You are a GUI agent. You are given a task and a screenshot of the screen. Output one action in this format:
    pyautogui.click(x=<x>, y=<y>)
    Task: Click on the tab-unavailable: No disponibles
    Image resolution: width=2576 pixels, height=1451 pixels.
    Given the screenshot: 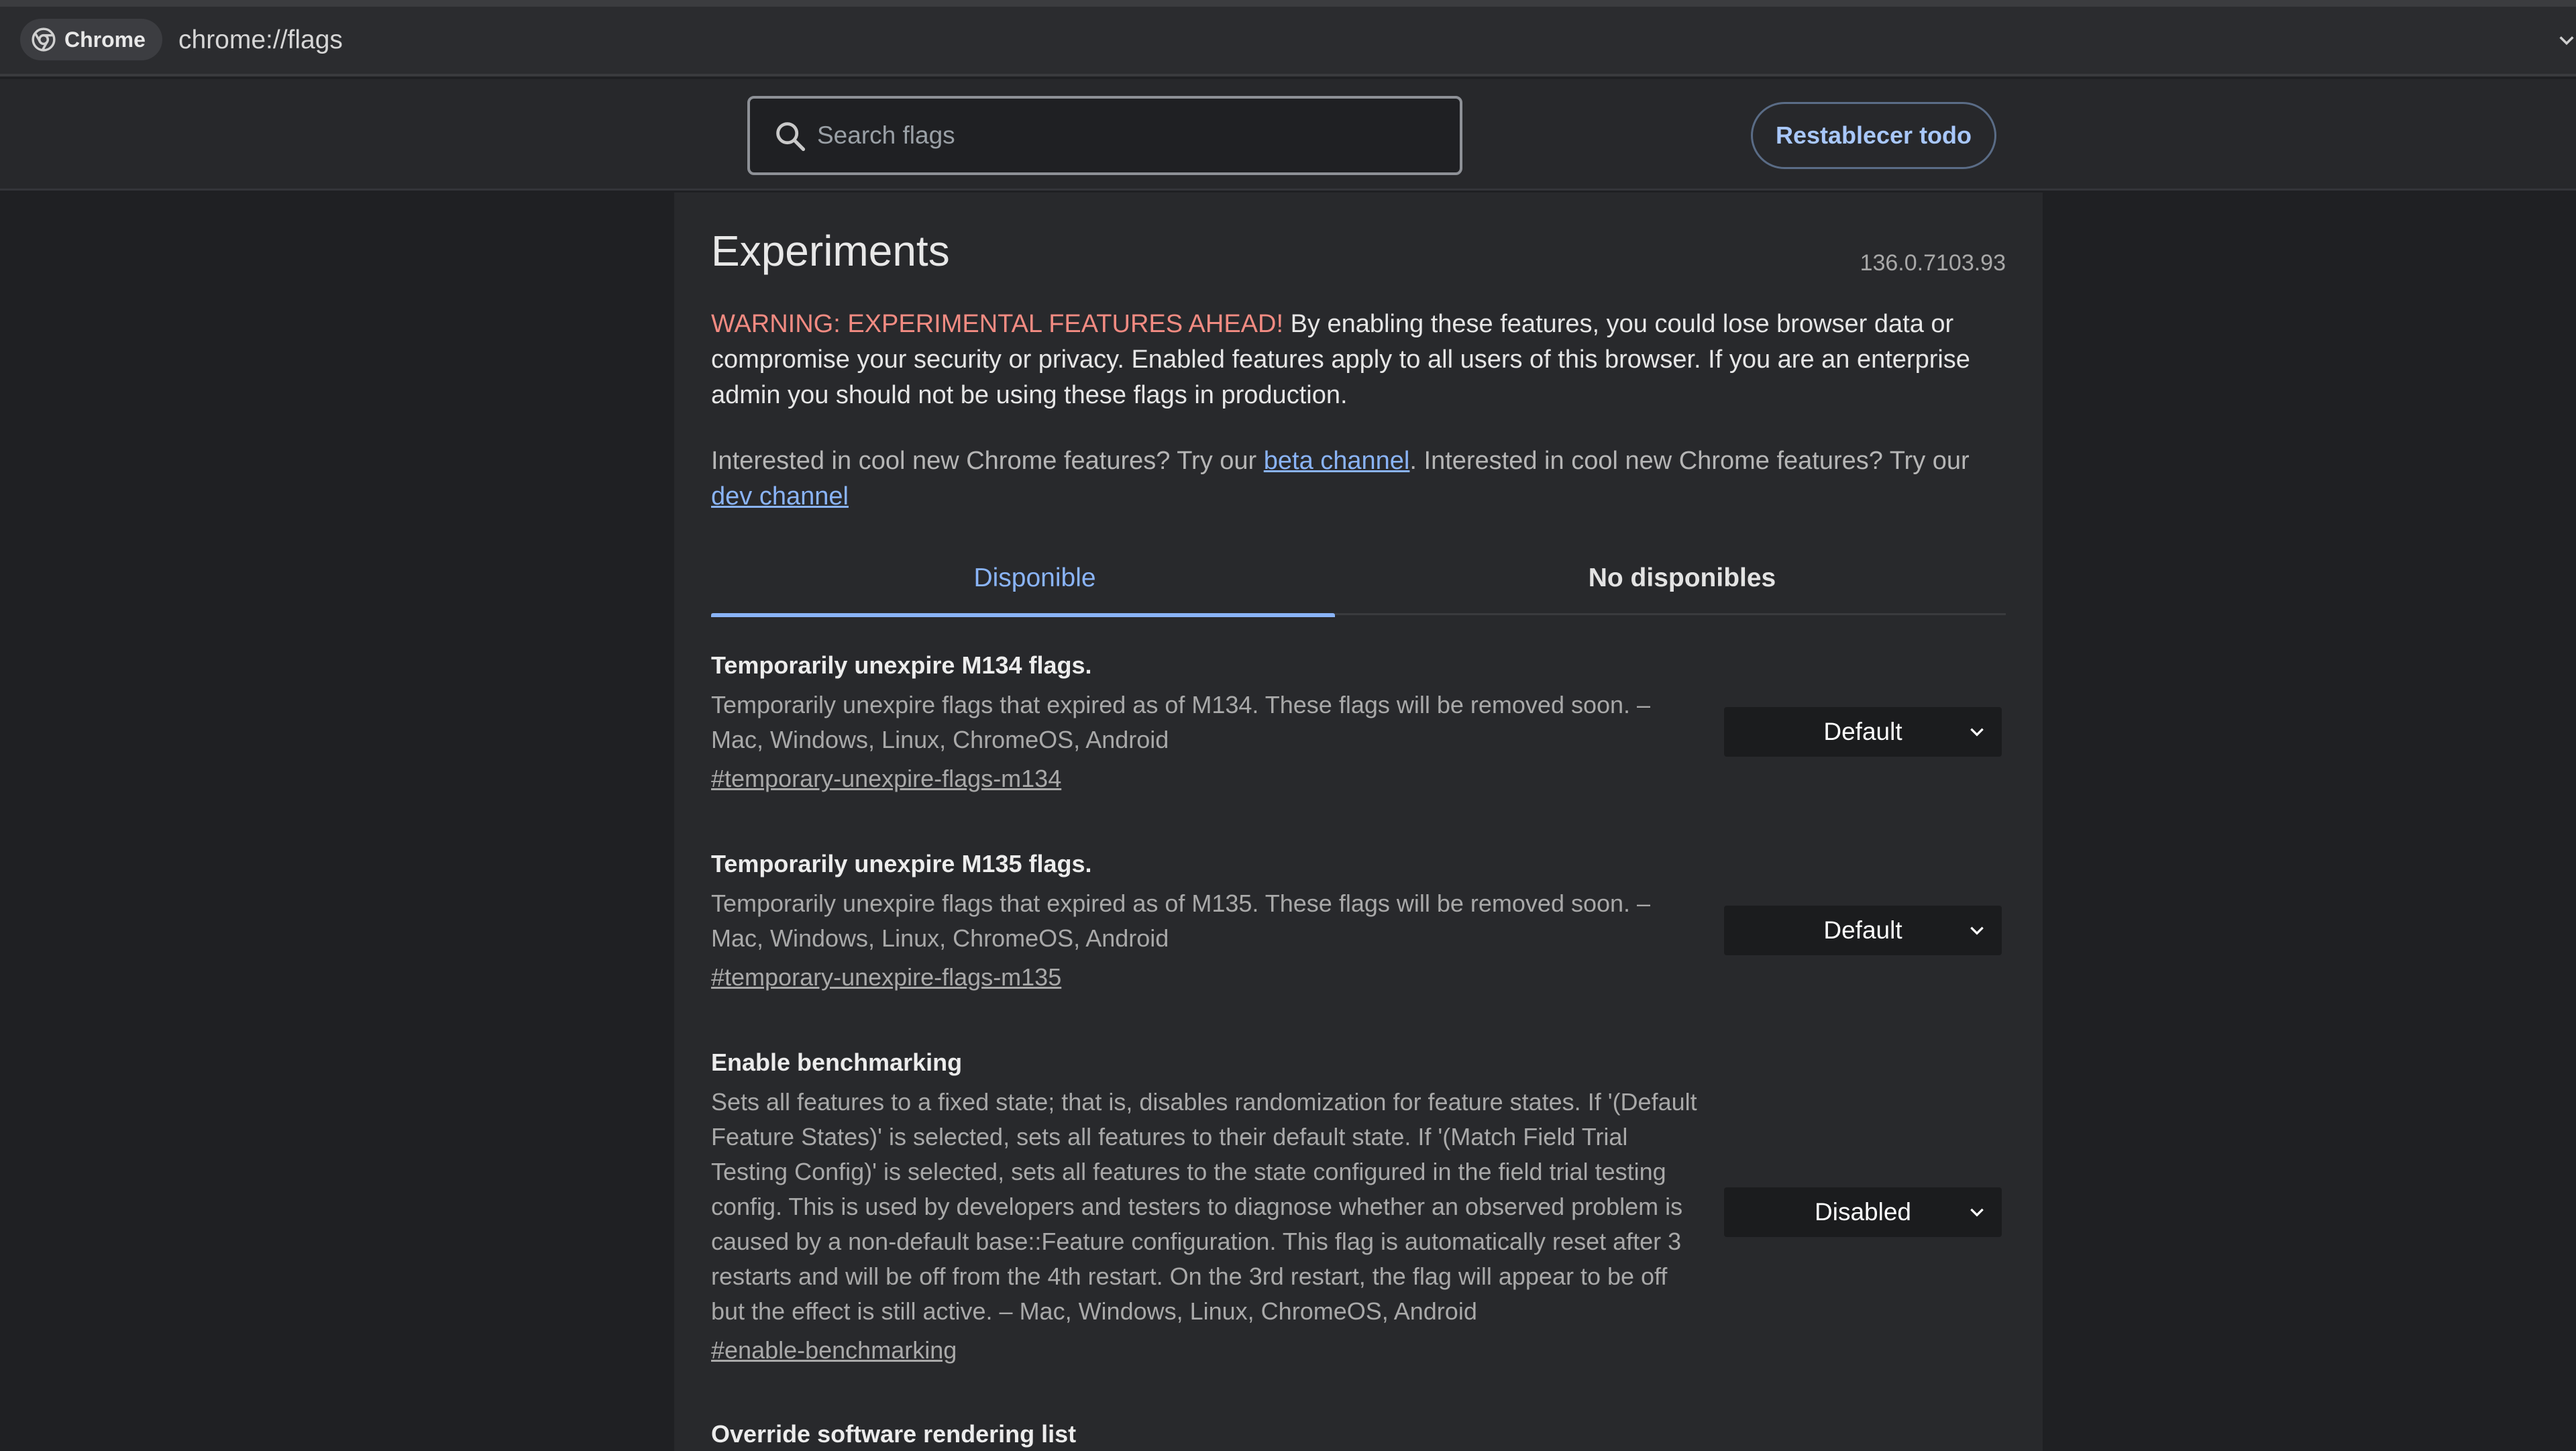 What is the action you would take?
    pyautogui.click(x=1682, y=578)
    